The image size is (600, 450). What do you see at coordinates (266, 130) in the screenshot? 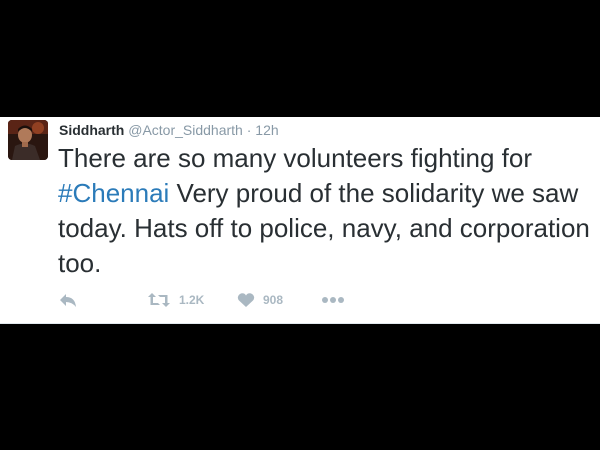
I see `tweet-timestamp: 12h` at bounding box center [266, 130].